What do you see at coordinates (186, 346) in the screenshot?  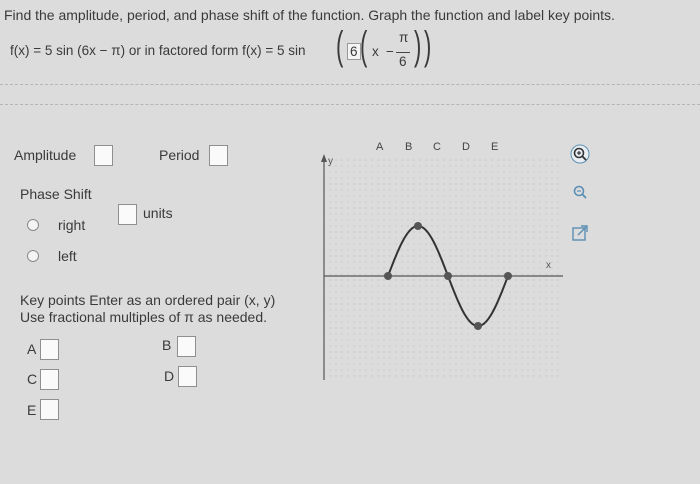 I see `point-b-input` at bounding box center [186, 346].